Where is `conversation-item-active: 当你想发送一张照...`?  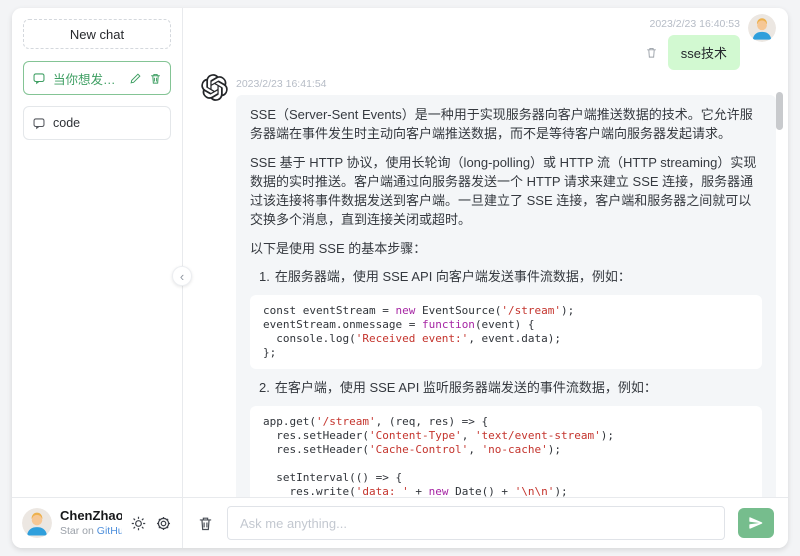
conversation-item-active: 当你想发送一张照... is located at coordinates (97, 78).